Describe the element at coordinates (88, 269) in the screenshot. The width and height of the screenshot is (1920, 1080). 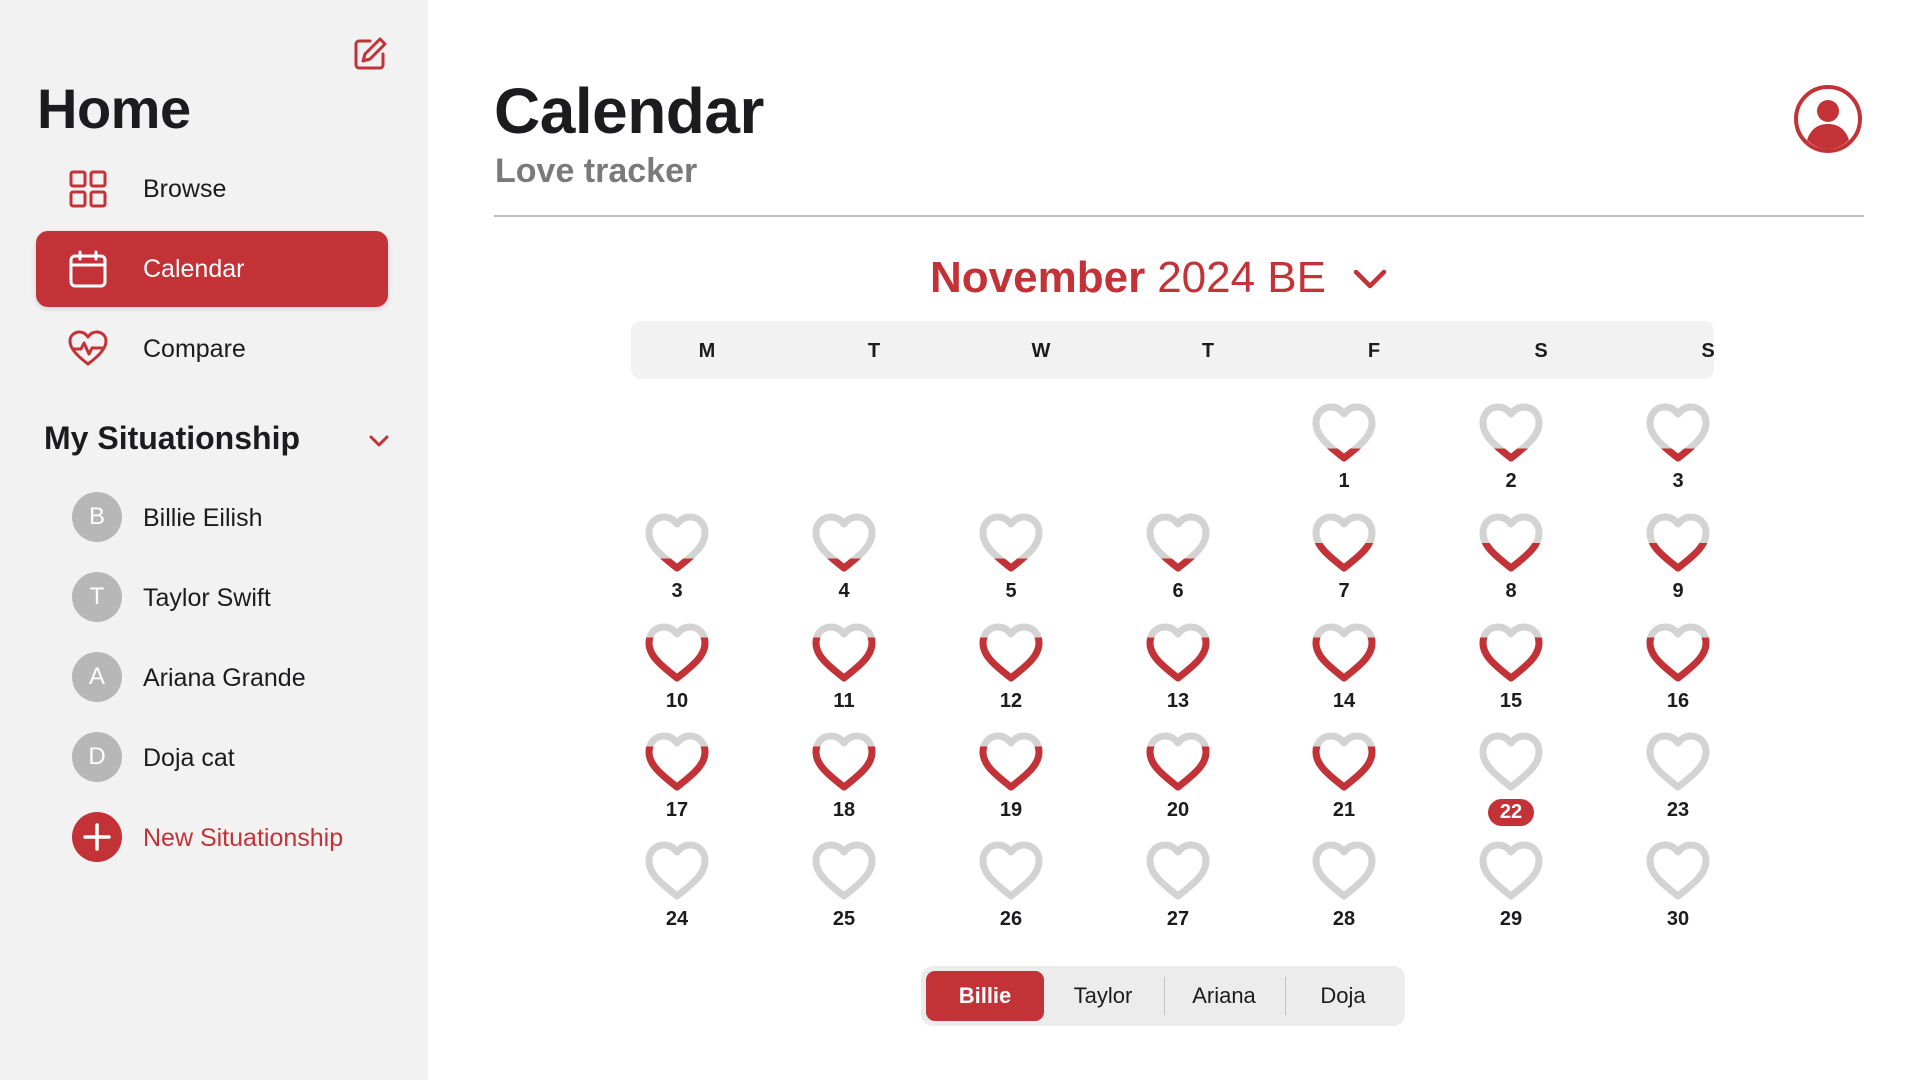
I see `calendar-icon` at that location.